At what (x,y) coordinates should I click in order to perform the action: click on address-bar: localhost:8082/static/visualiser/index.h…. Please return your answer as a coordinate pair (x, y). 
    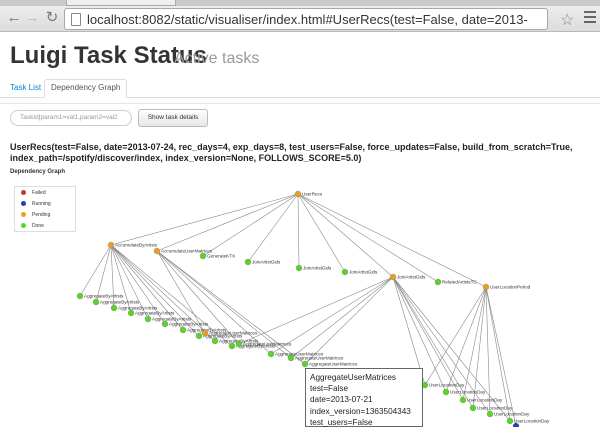
    Looking at the image, I should click on (306, 19).